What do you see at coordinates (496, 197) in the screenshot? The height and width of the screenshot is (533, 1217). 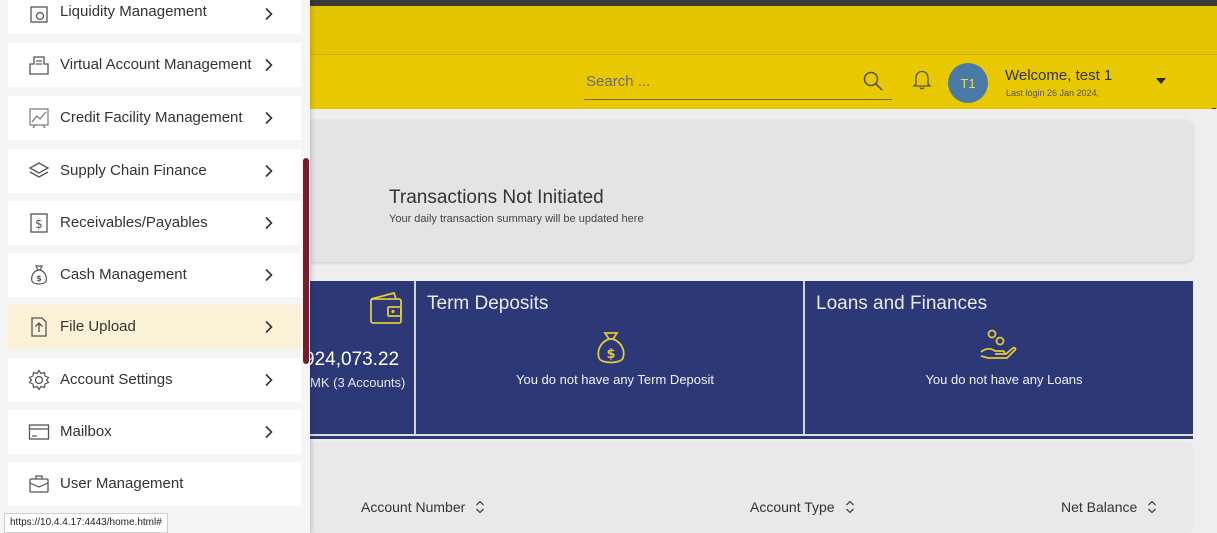 I see `summary-title: Transactions Not Initiated` at bounding box center [496, 197].